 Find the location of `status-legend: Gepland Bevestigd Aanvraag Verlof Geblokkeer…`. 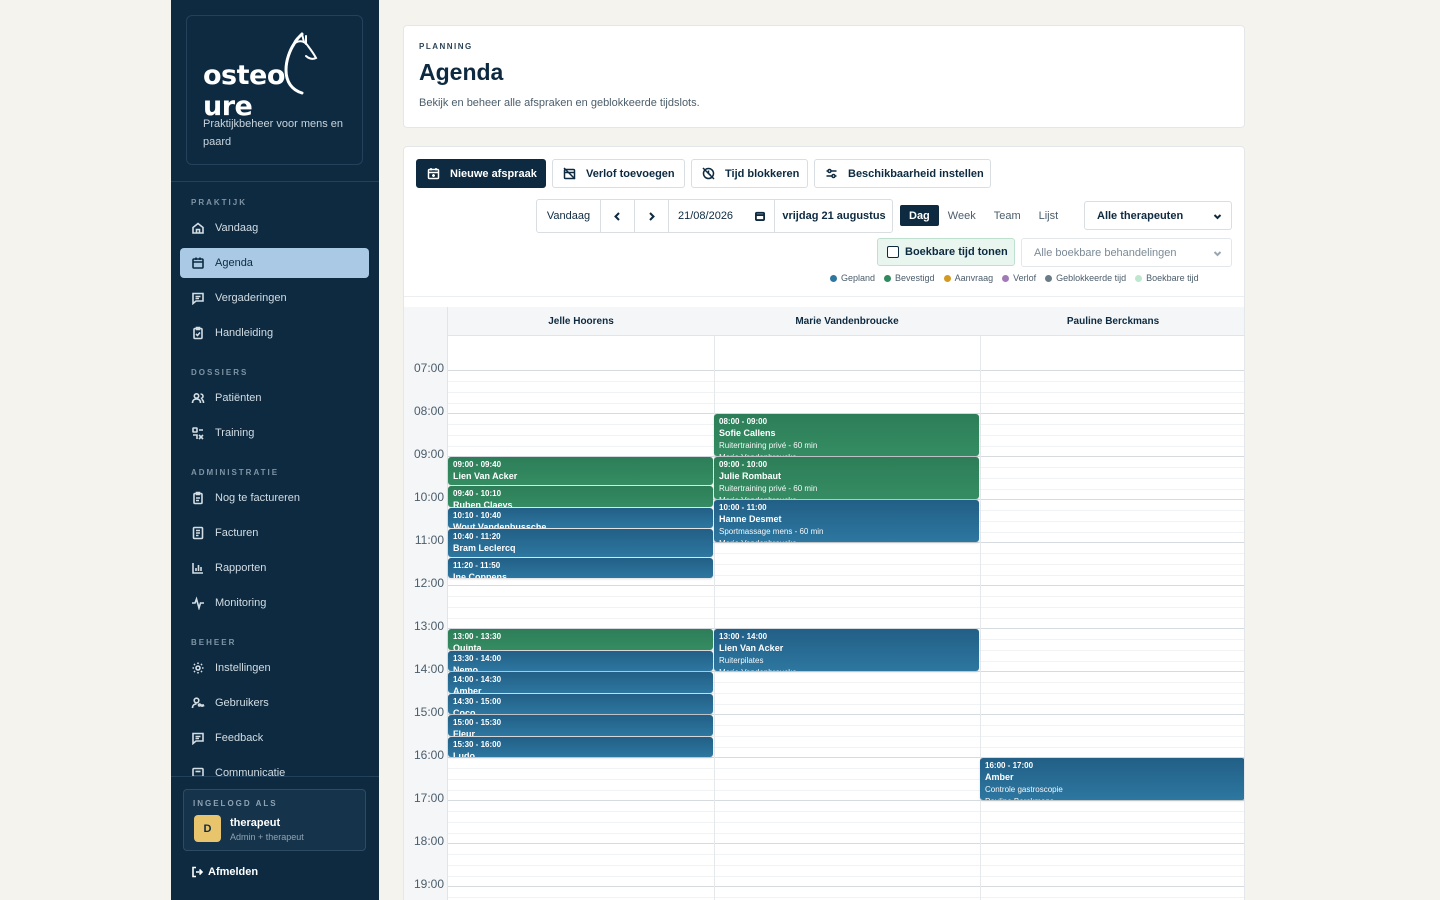

status-legend: Gepland Bevestigd Aanvraag Verlof Geblokkeer… is located at coordinates (1019, 278).